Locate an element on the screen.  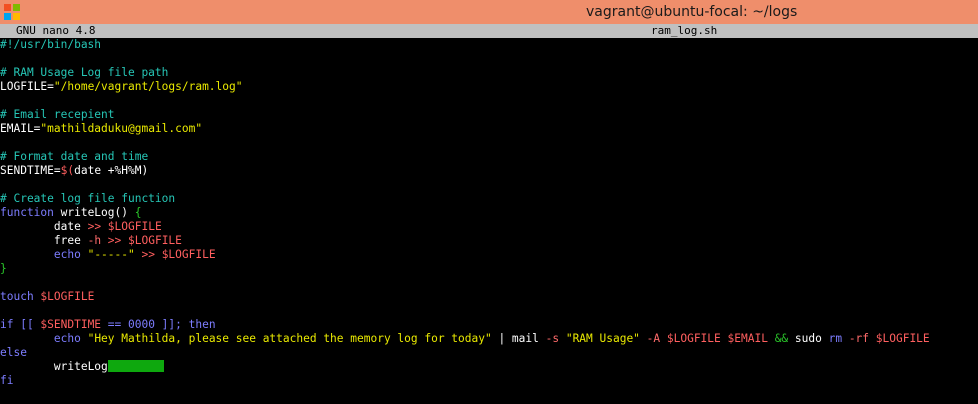
command-rm: rm is located at coordinates (838, 338).